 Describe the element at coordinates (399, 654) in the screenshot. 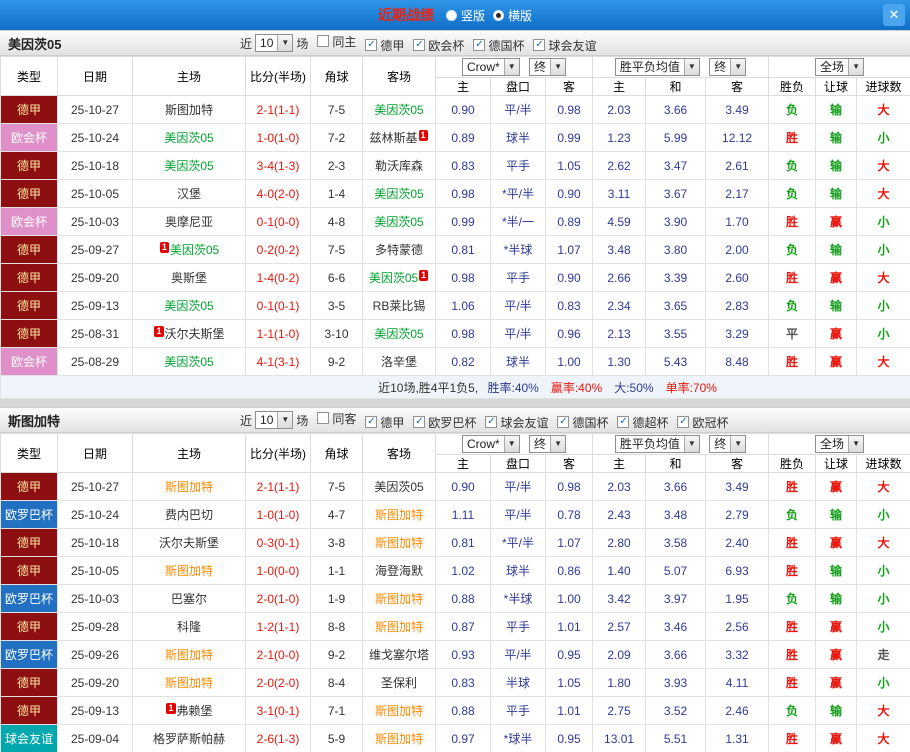

I see `away-team: 维戈塞尔塔` at that location.